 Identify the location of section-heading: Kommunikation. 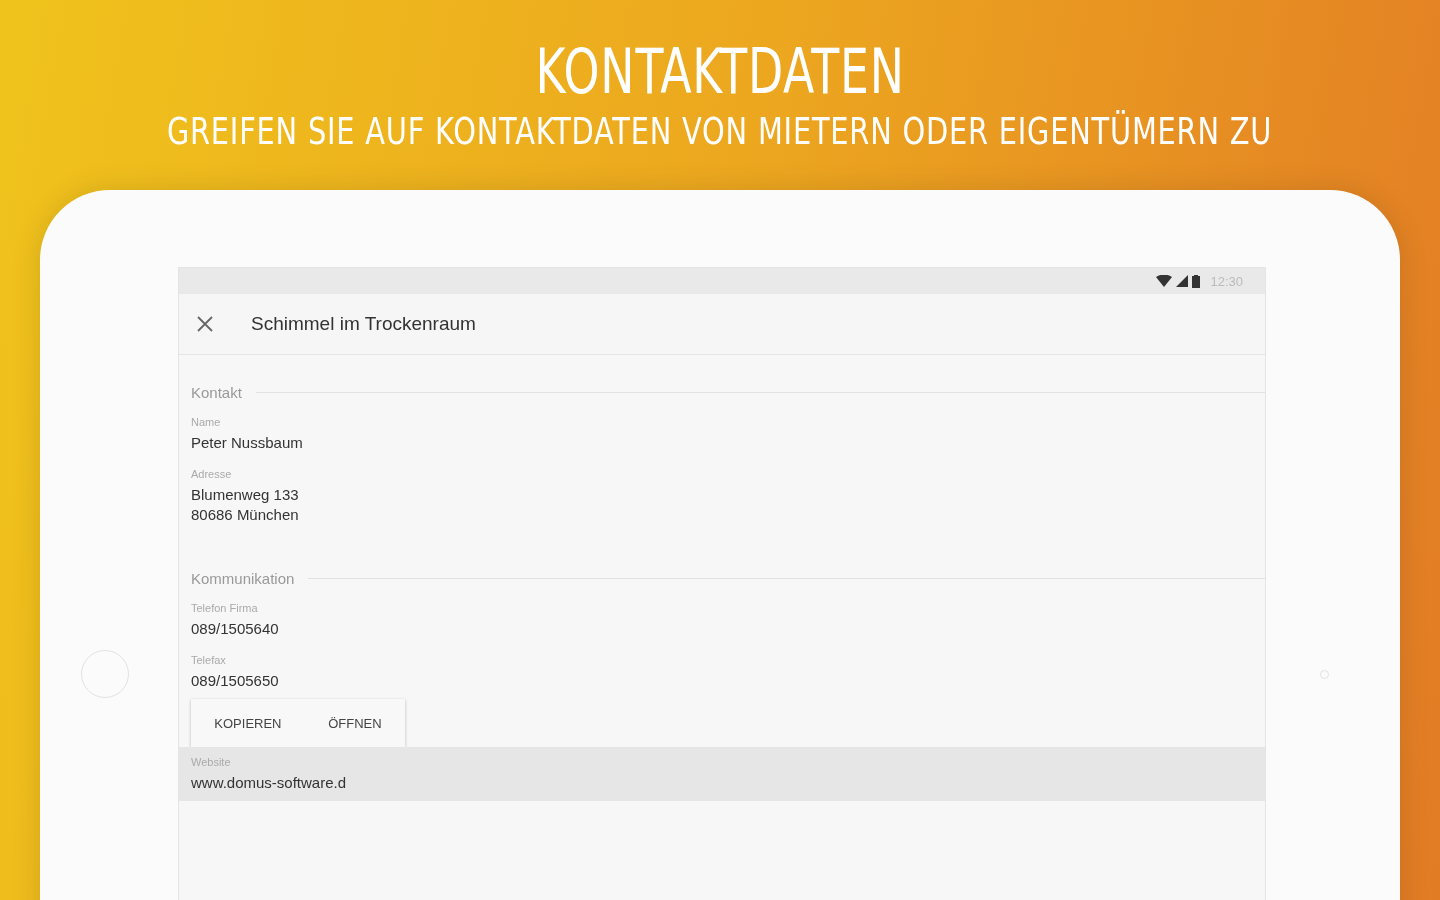
(243, 578).